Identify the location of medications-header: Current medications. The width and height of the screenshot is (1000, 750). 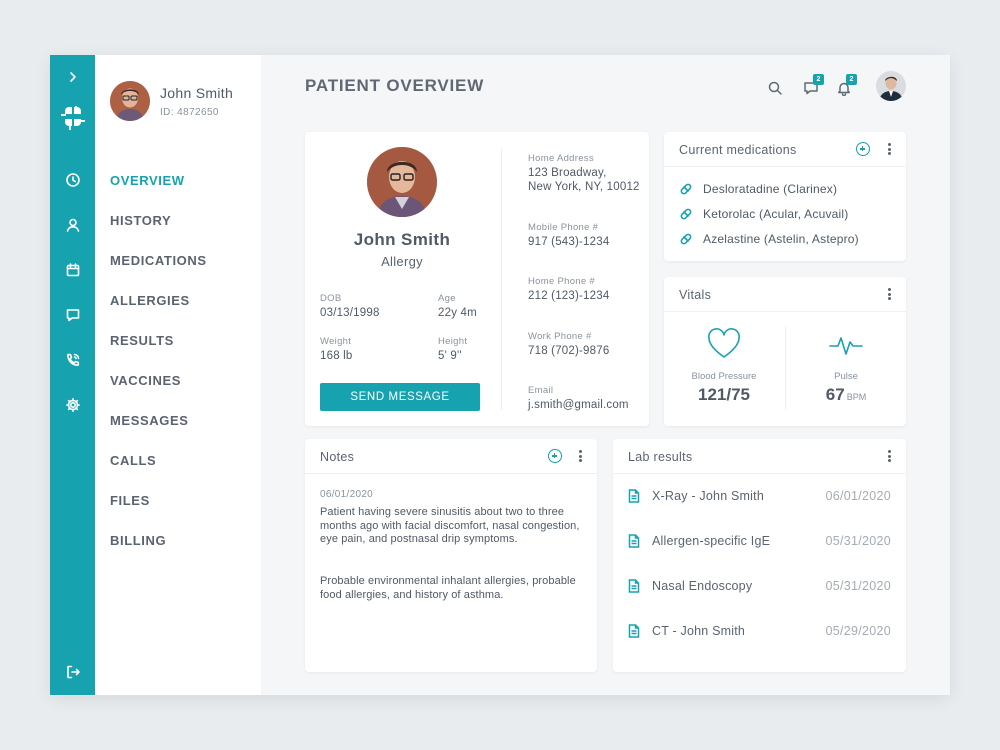
(785, 149).